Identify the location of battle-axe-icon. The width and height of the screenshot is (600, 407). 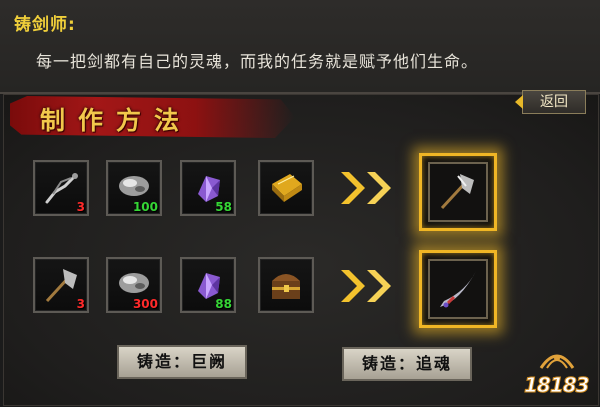
(457, 192).